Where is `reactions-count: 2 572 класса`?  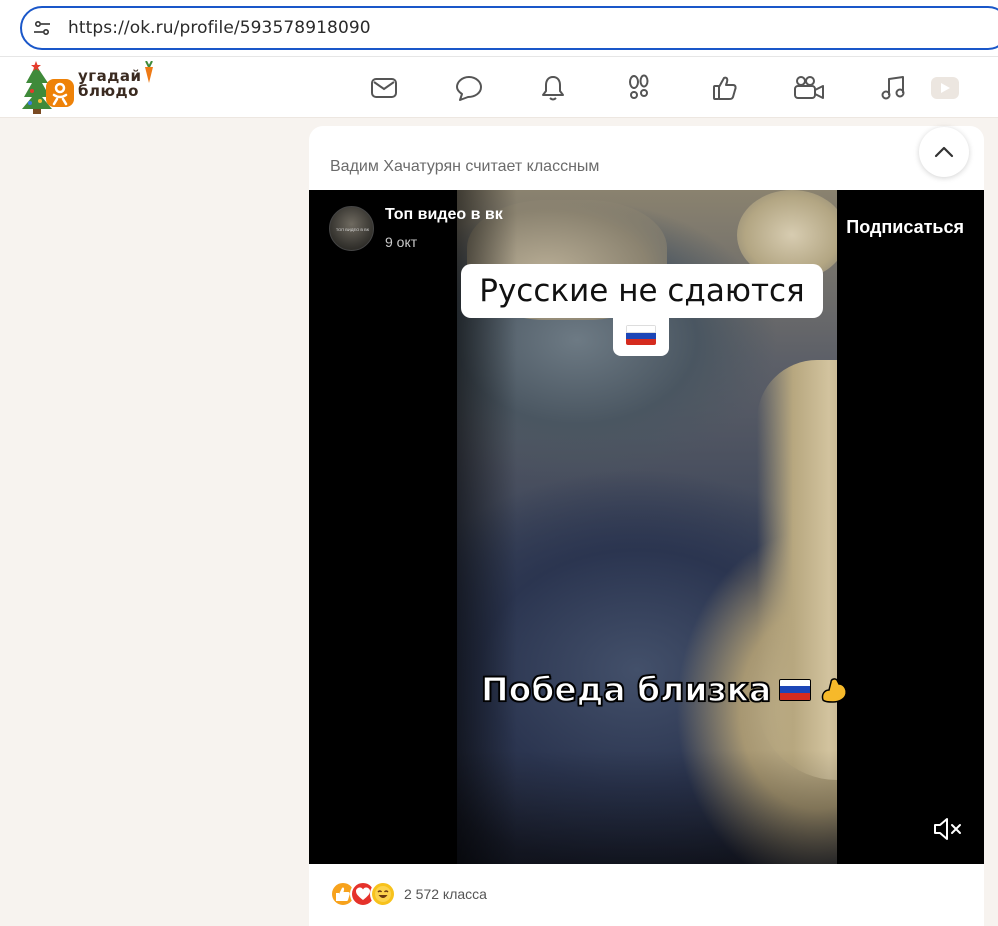 reactions-count: 2 572 класса is located at coordinates (445, 894).